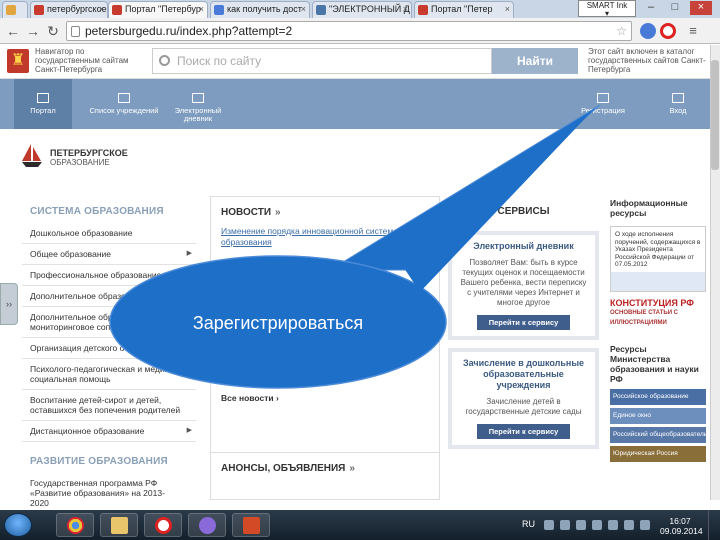 The image size is (720, 540). Describe the element at coordinates (109, 254) in the screenshot. I see `sidebar-item: Общее образование ▶` at that location.